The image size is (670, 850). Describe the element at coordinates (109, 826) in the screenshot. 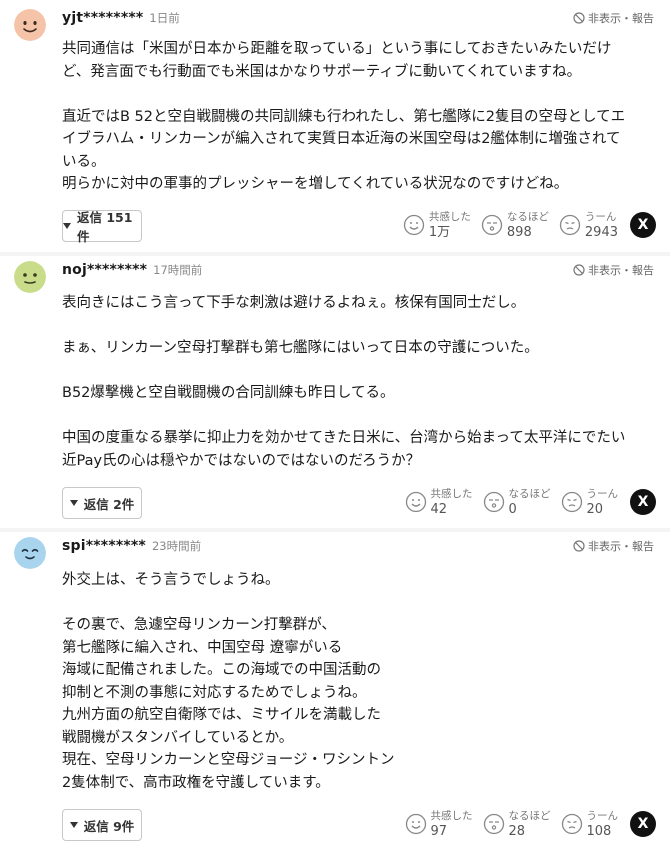

I see `reply-count-label: 返信 9件` at that location.